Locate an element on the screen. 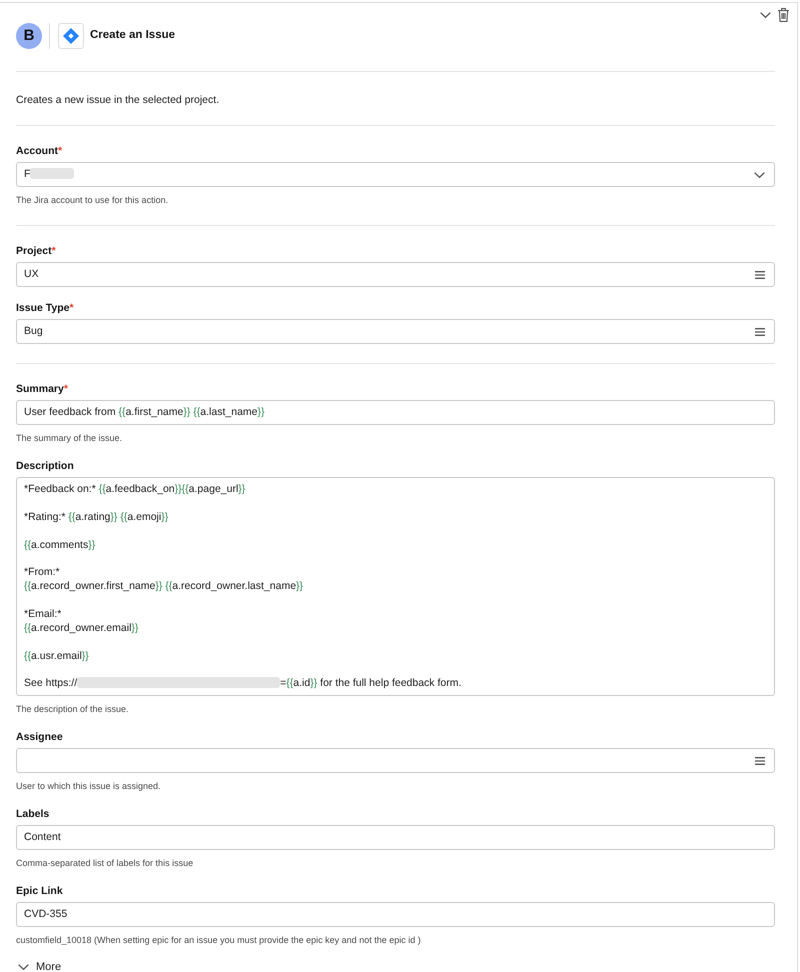 The width and height of the screenshot is (800, 972). input-field: CVD-355 is located at coordinates (395, 915).